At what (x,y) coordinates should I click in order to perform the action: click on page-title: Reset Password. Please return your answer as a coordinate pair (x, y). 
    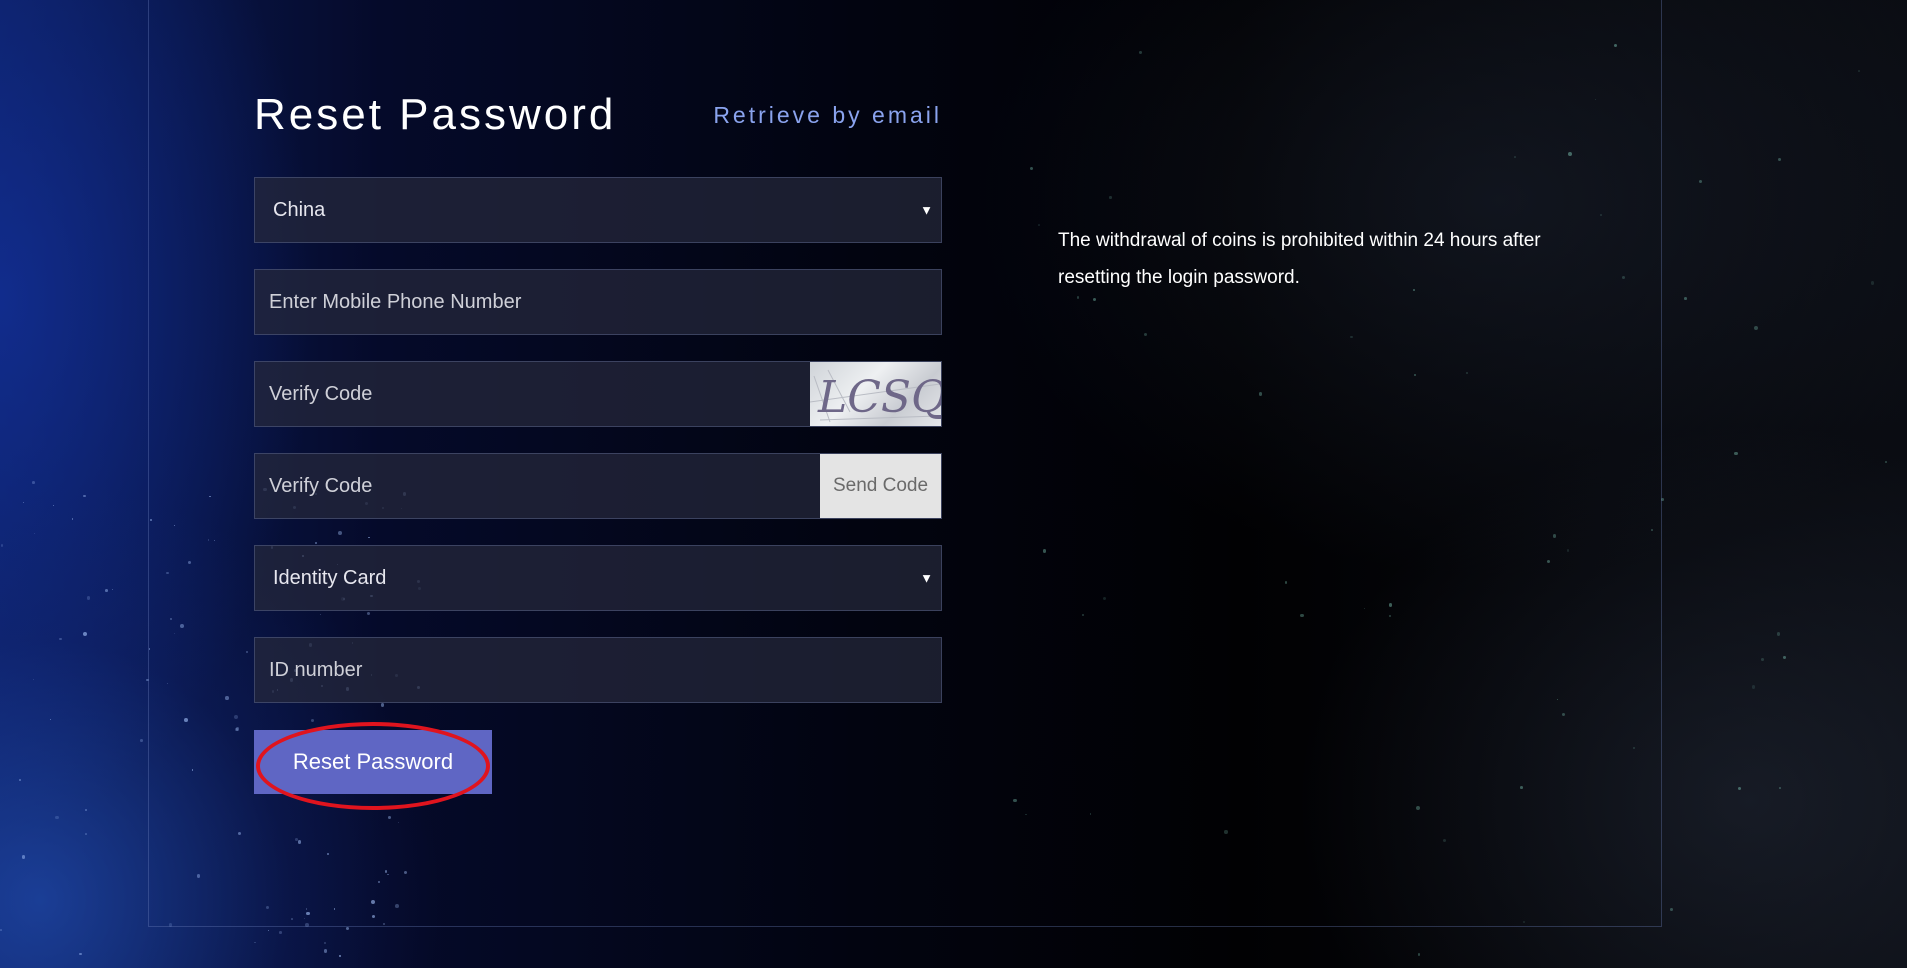
    Looking at the image, I should click on (435, 114).